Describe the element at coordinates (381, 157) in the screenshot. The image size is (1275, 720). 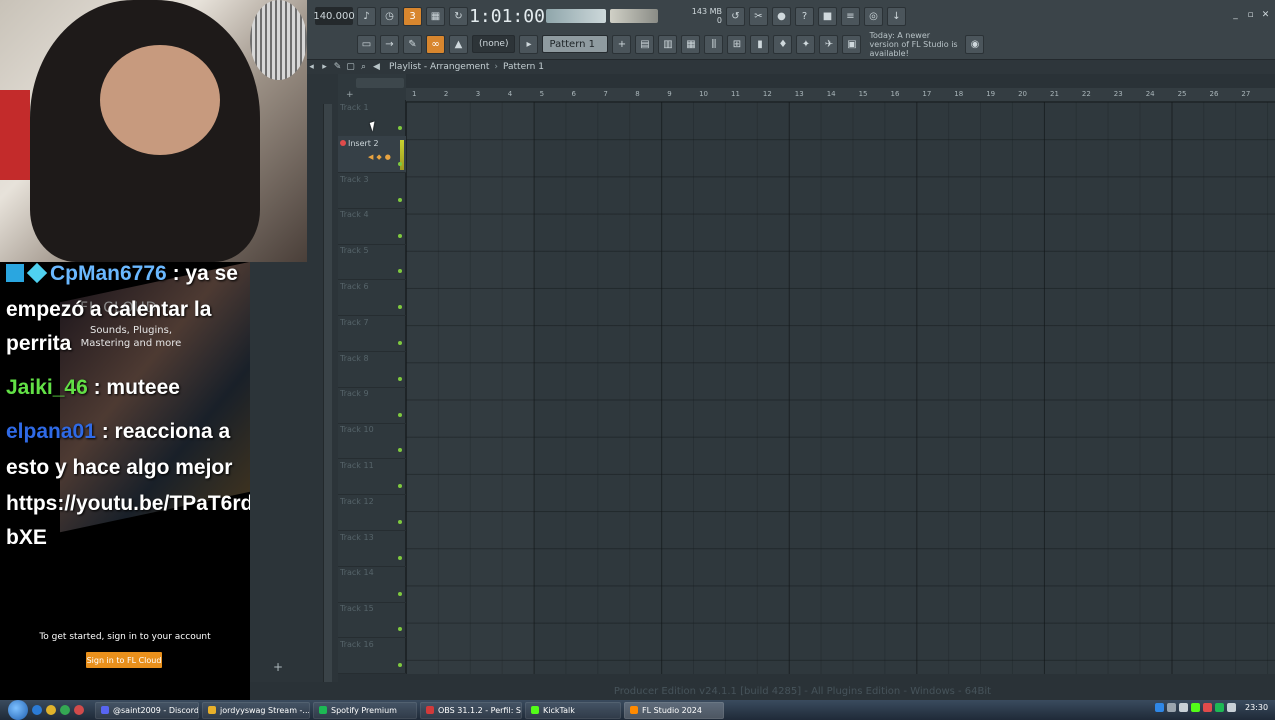
I see `track-controls-icon: ◀◆●` at that location.